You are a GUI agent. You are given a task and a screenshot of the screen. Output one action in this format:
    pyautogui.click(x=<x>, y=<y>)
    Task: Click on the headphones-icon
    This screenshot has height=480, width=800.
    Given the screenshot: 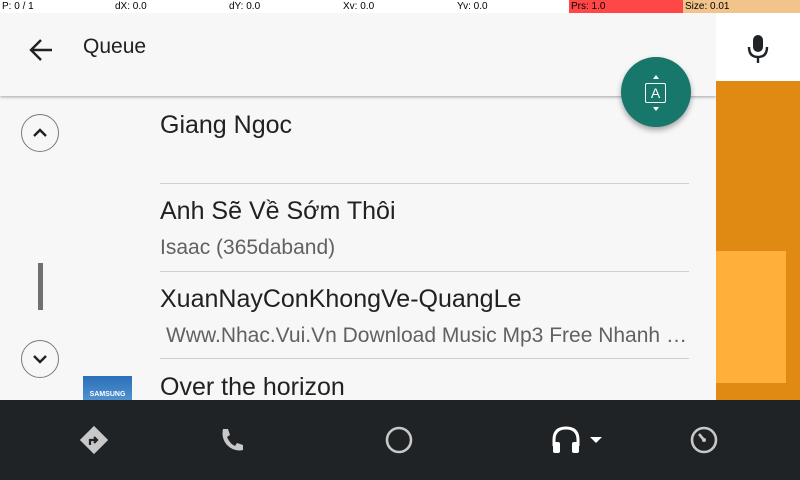 What is the action you would take?
    pyautogui.click(x=566, y=440)
    